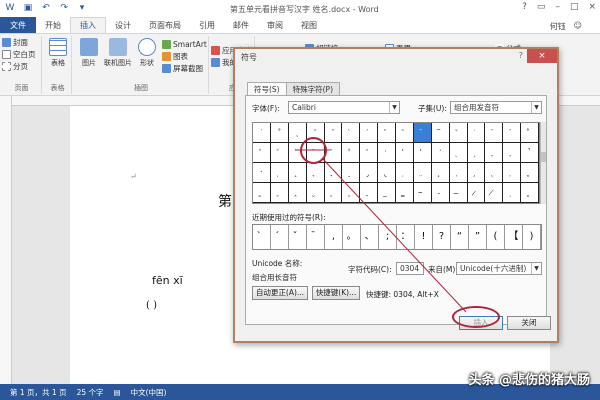 This screenshot has height=400, width=600. Describe the element at coordinates (529, 380) in the screenshot. I see `watermark: 头条 @悲伤的猪大肠` at that location.